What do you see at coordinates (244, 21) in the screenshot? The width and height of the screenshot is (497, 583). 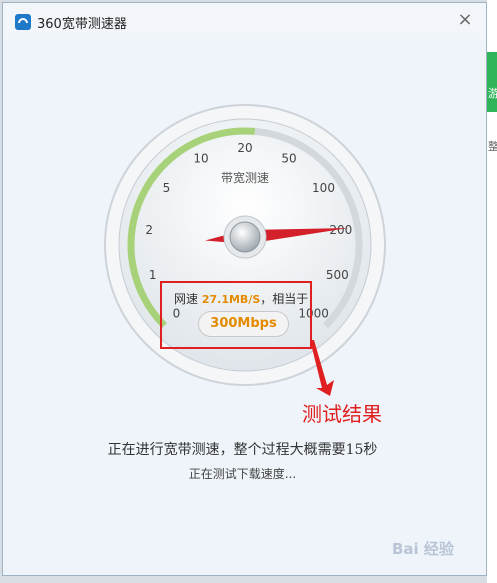 I see `title-bar: 360宽带测速器 ×` at bounding box center [244, 21].